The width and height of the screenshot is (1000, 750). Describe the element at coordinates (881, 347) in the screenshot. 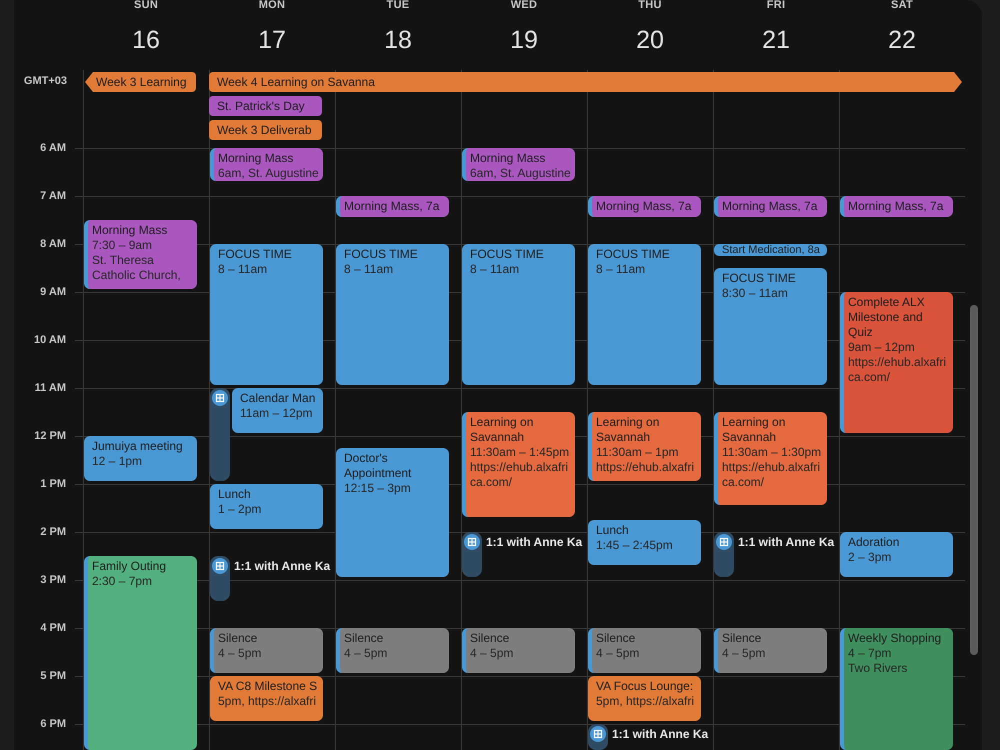

I see `event-time: 9am – 12pm` at that location.